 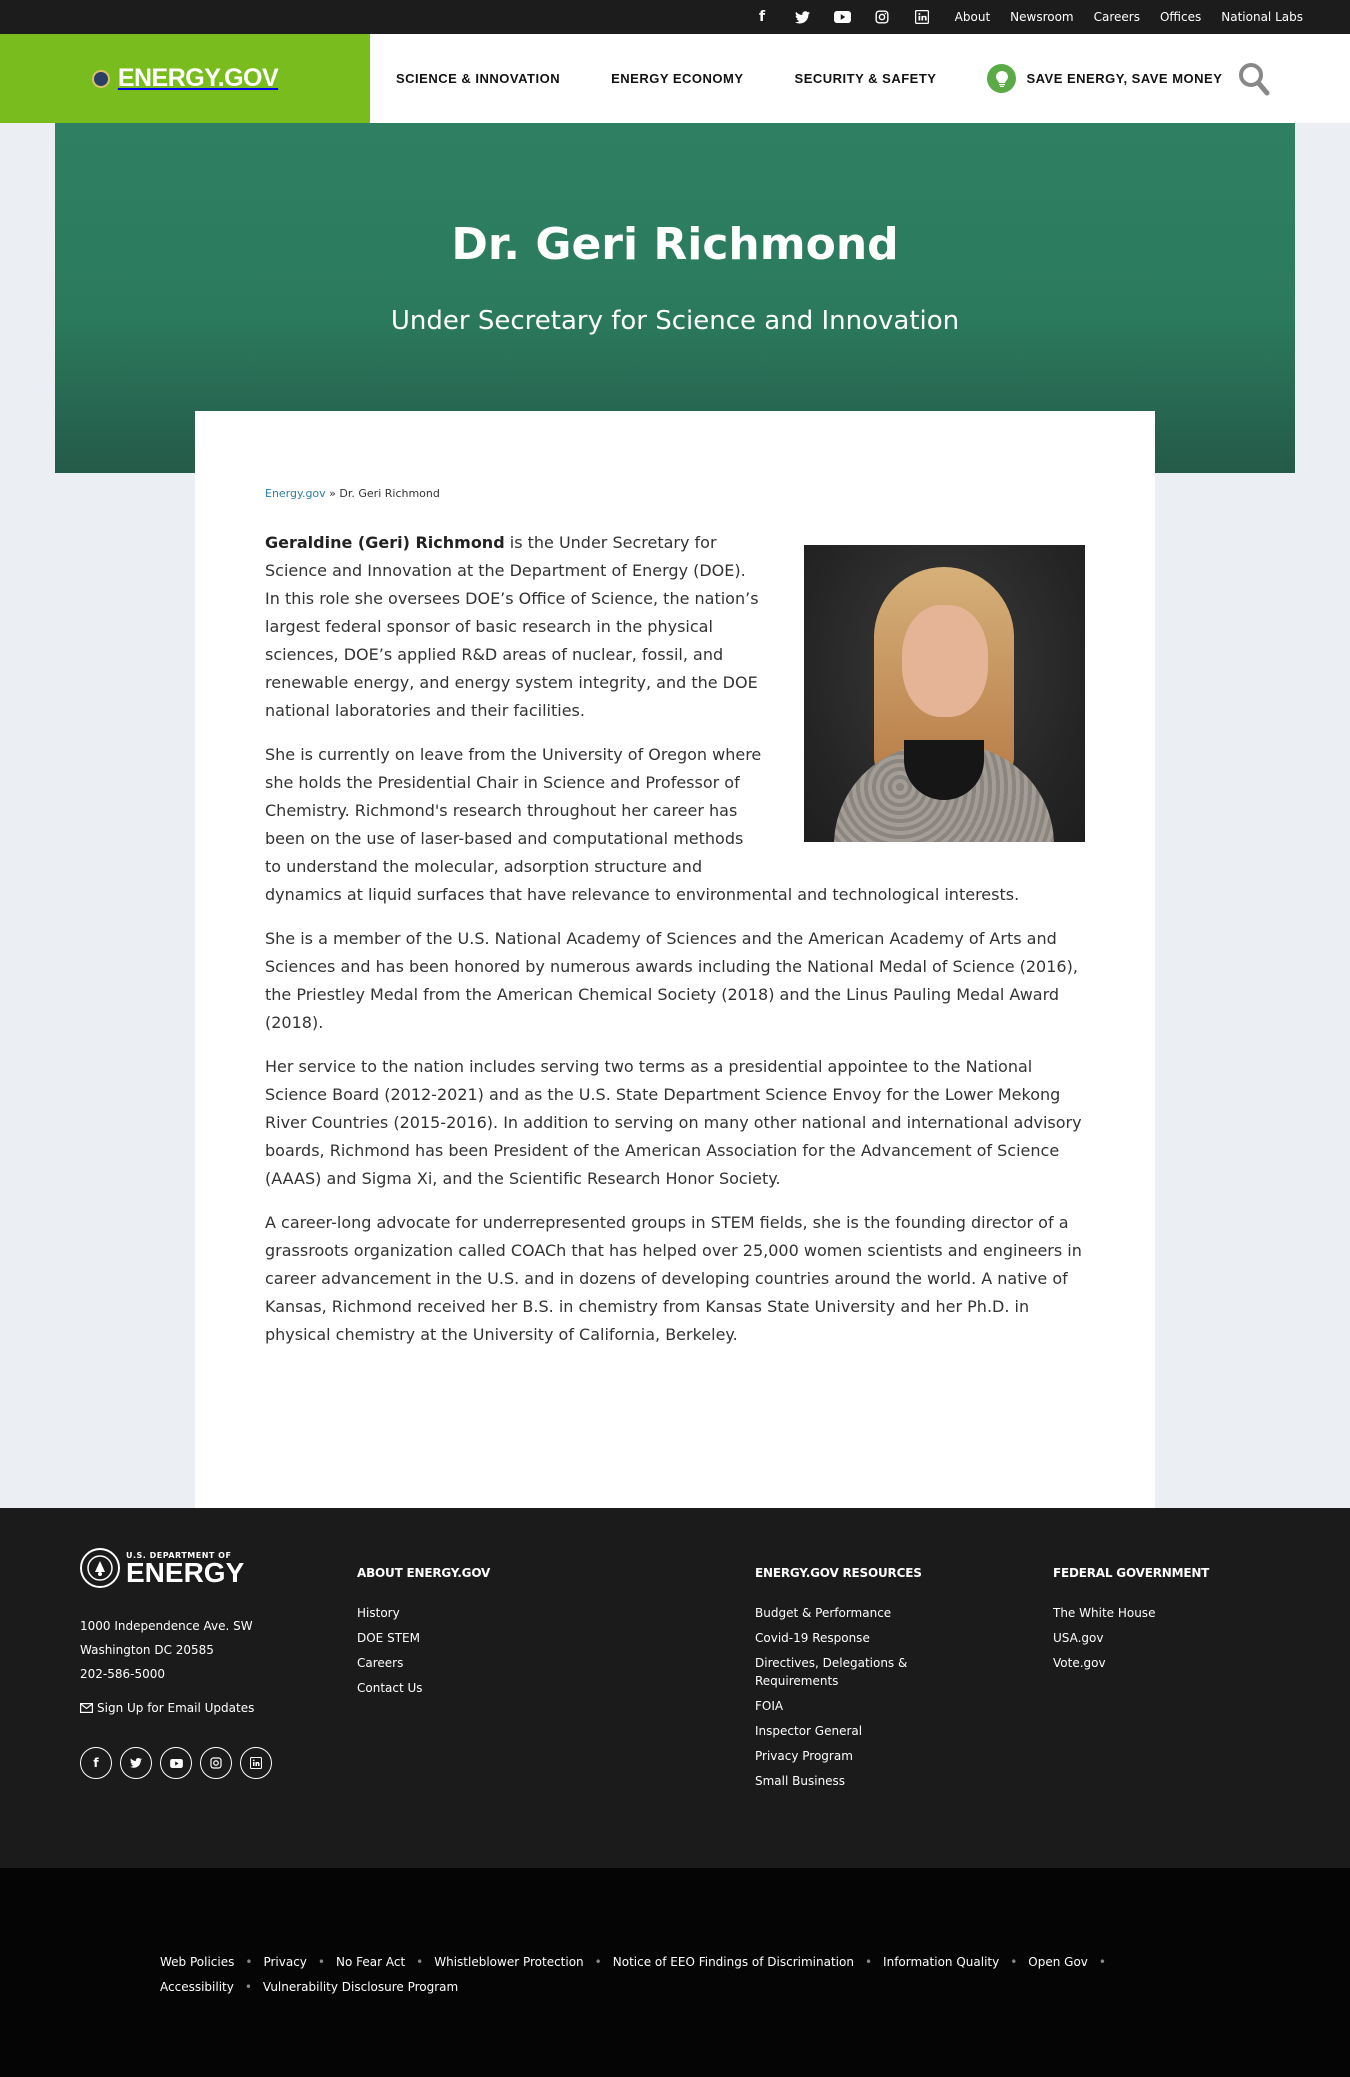 What do you see at coordinates (1131, 1638) in the screenshot?
I see `footer-link-usa-gov: USA.gov` at bounding box center [1131, 1638].